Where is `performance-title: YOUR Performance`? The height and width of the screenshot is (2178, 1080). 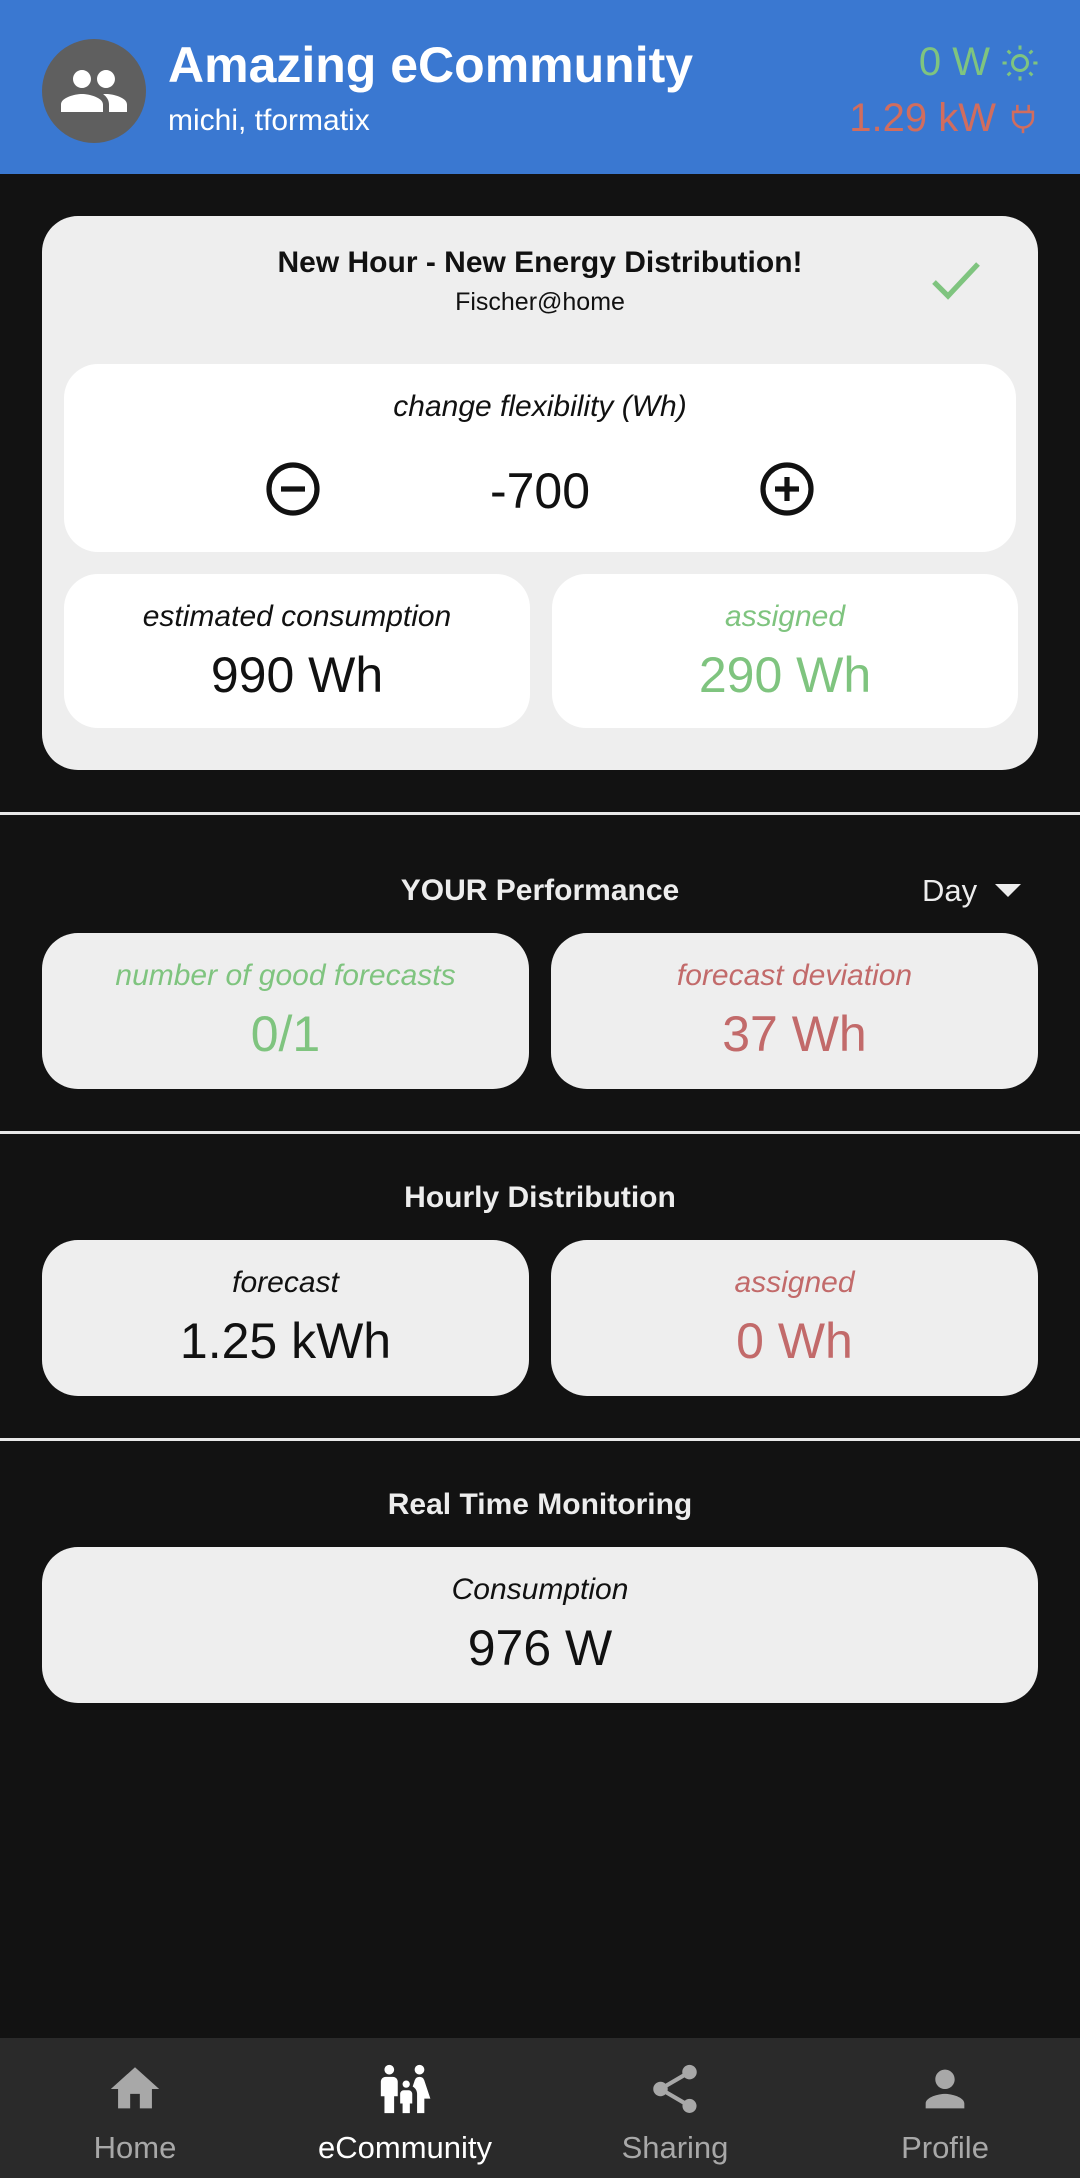
performance-title: YOUR Performance is located at coordinates (540, 890).